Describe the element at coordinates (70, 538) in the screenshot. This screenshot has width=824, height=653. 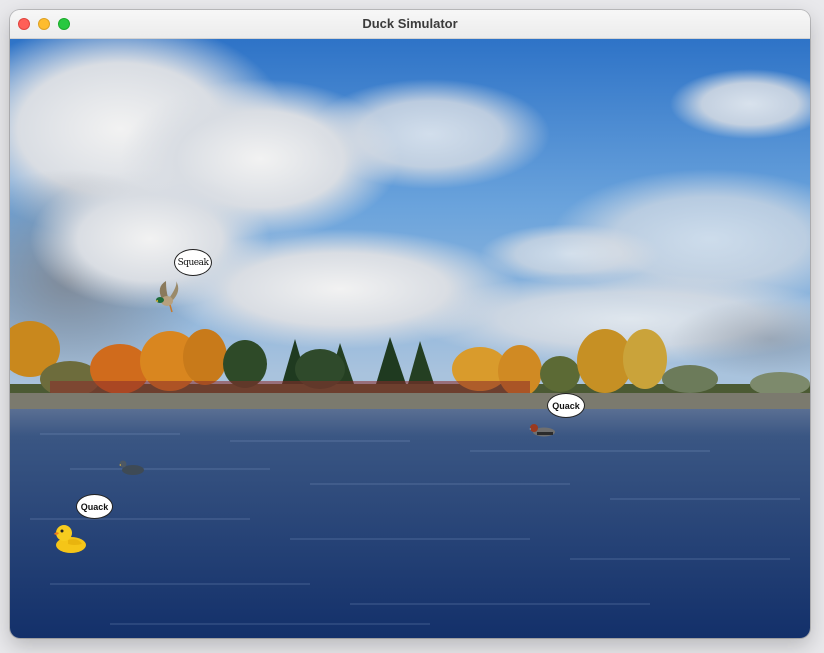
I see `rubber-duck-icon` at that location.